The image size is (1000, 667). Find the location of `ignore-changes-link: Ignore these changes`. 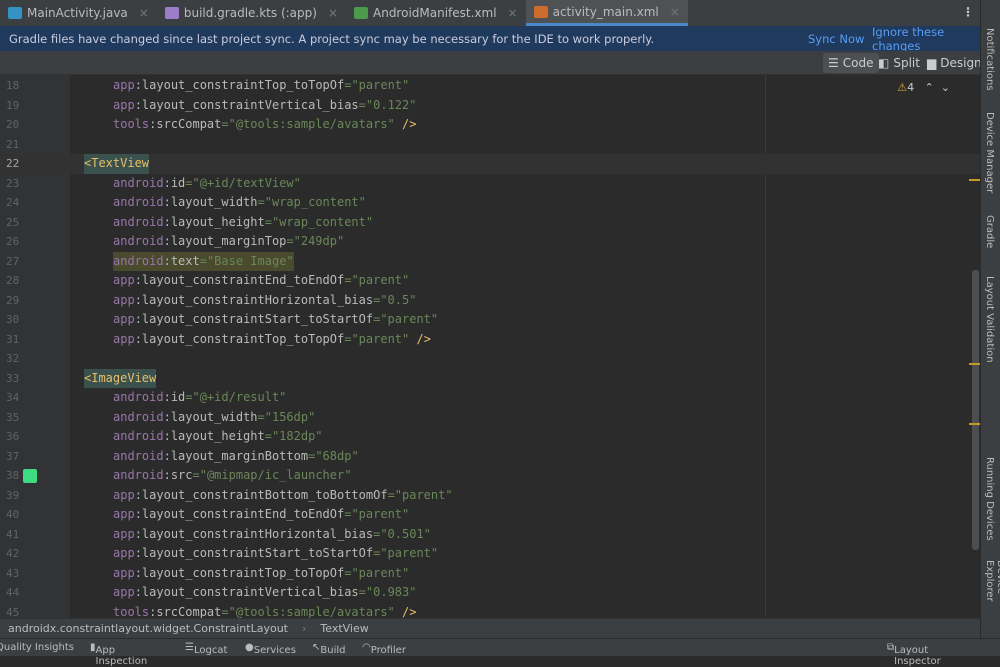

ignore-changes-link: Ignore these changes is located at coordinates (926, 39).